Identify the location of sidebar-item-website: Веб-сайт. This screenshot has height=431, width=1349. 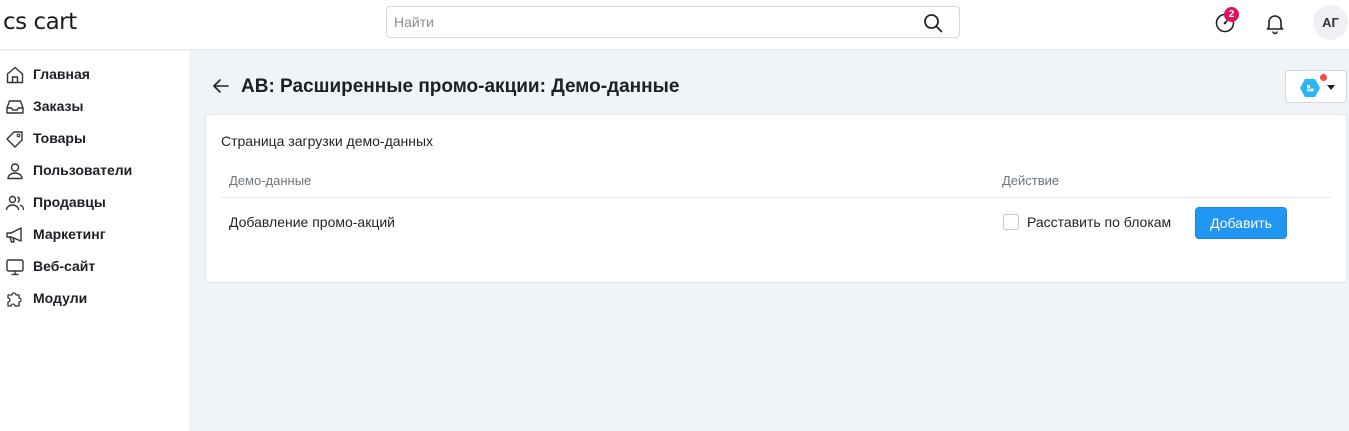
(94, 266).